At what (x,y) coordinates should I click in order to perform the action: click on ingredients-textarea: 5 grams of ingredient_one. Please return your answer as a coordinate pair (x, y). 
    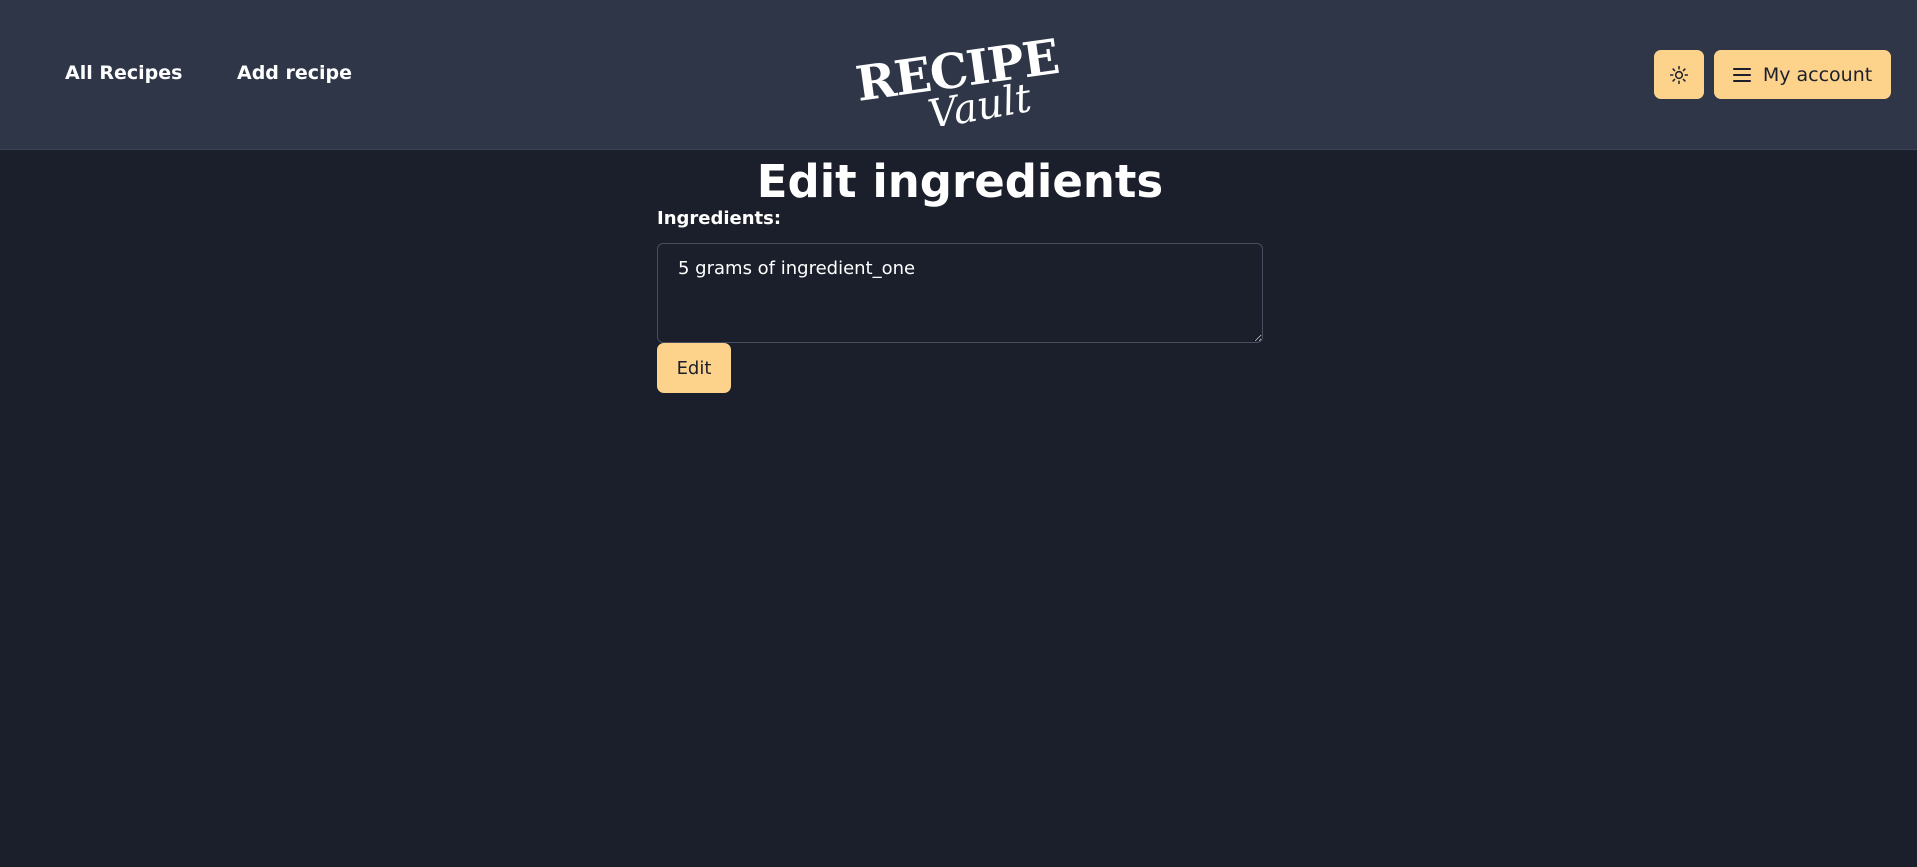
    Looking at the image, I should click on (960, 293).